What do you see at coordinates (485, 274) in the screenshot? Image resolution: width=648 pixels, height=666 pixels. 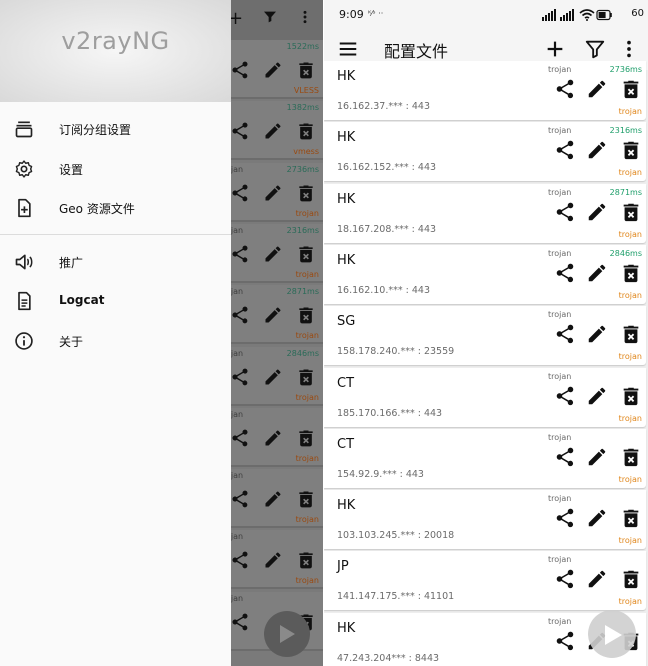 I see `server-card: HK 16.162.10.*** : 443 trojan 2846ms trojan` at bounding box center [485, 274].